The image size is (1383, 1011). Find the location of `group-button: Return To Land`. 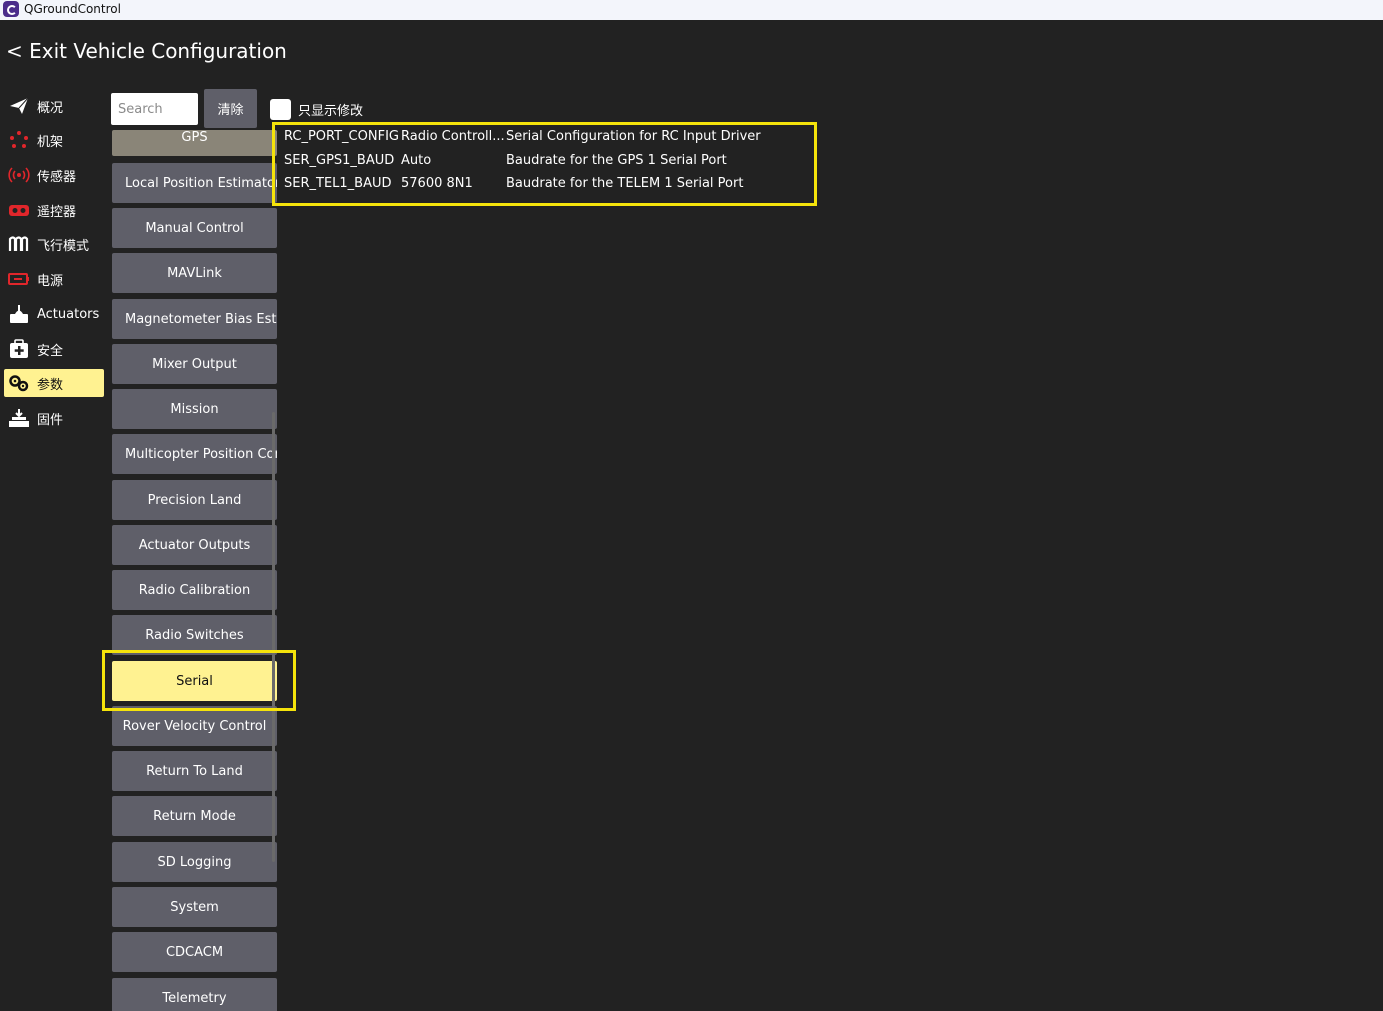

group-button: Return To Land is located at coordinates (194, 771).